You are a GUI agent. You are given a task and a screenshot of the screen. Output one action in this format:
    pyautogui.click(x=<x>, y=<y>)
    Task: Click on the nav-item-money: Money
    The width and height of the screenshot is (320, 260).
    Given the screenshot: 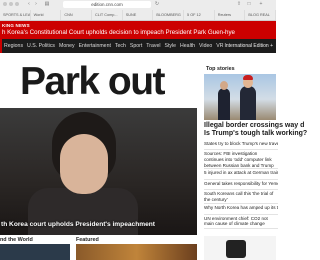 What is the action you would take?
    pyautogui.click(x=67, y=46)
    